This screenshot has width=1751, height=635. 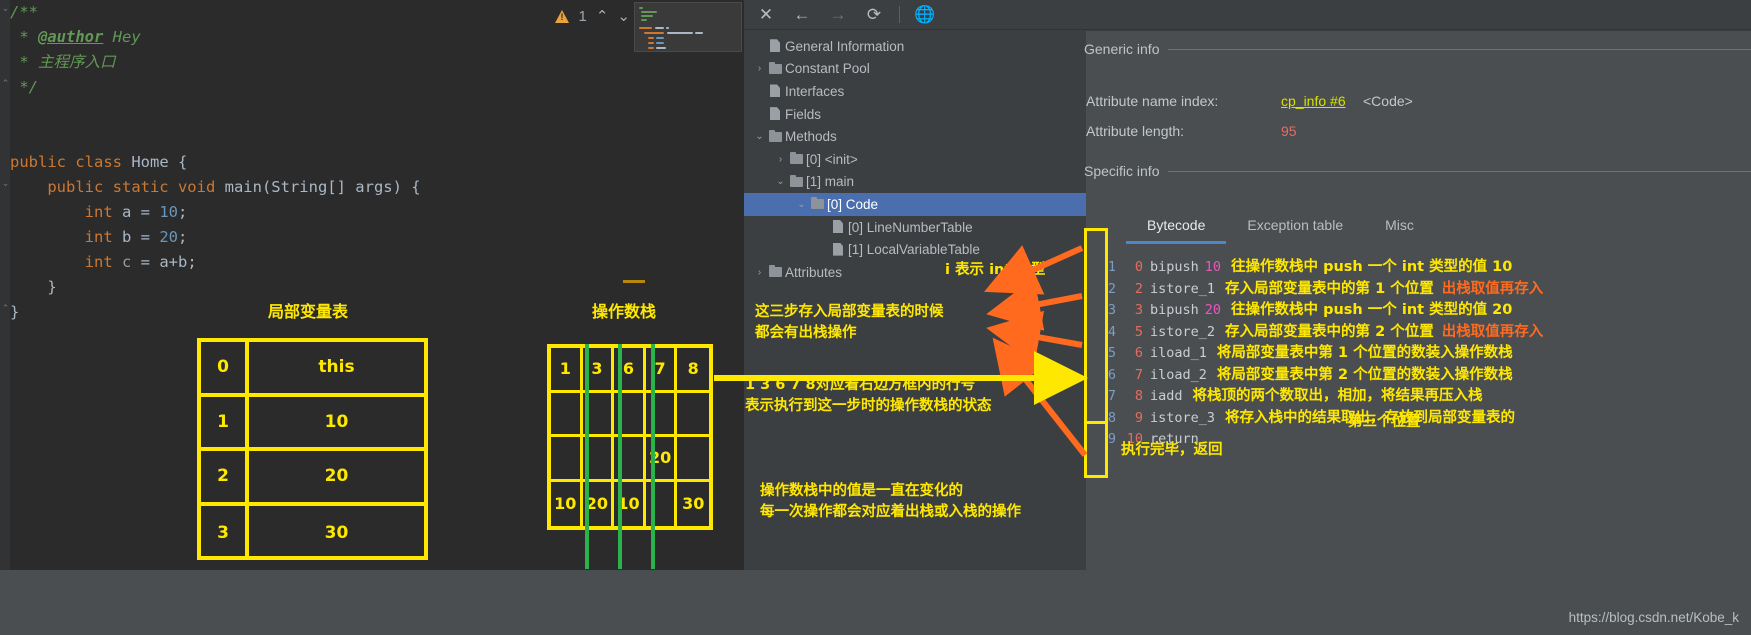 I want to click on bytecode-annotation: 将栈顶的两个数取出，相加，将结果再压入栈, so click(x=1337, y=396).